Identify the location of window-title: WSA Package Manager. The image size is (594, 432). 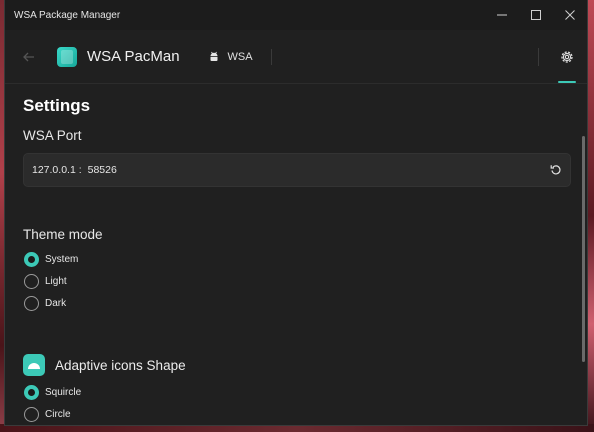
(67, 15).